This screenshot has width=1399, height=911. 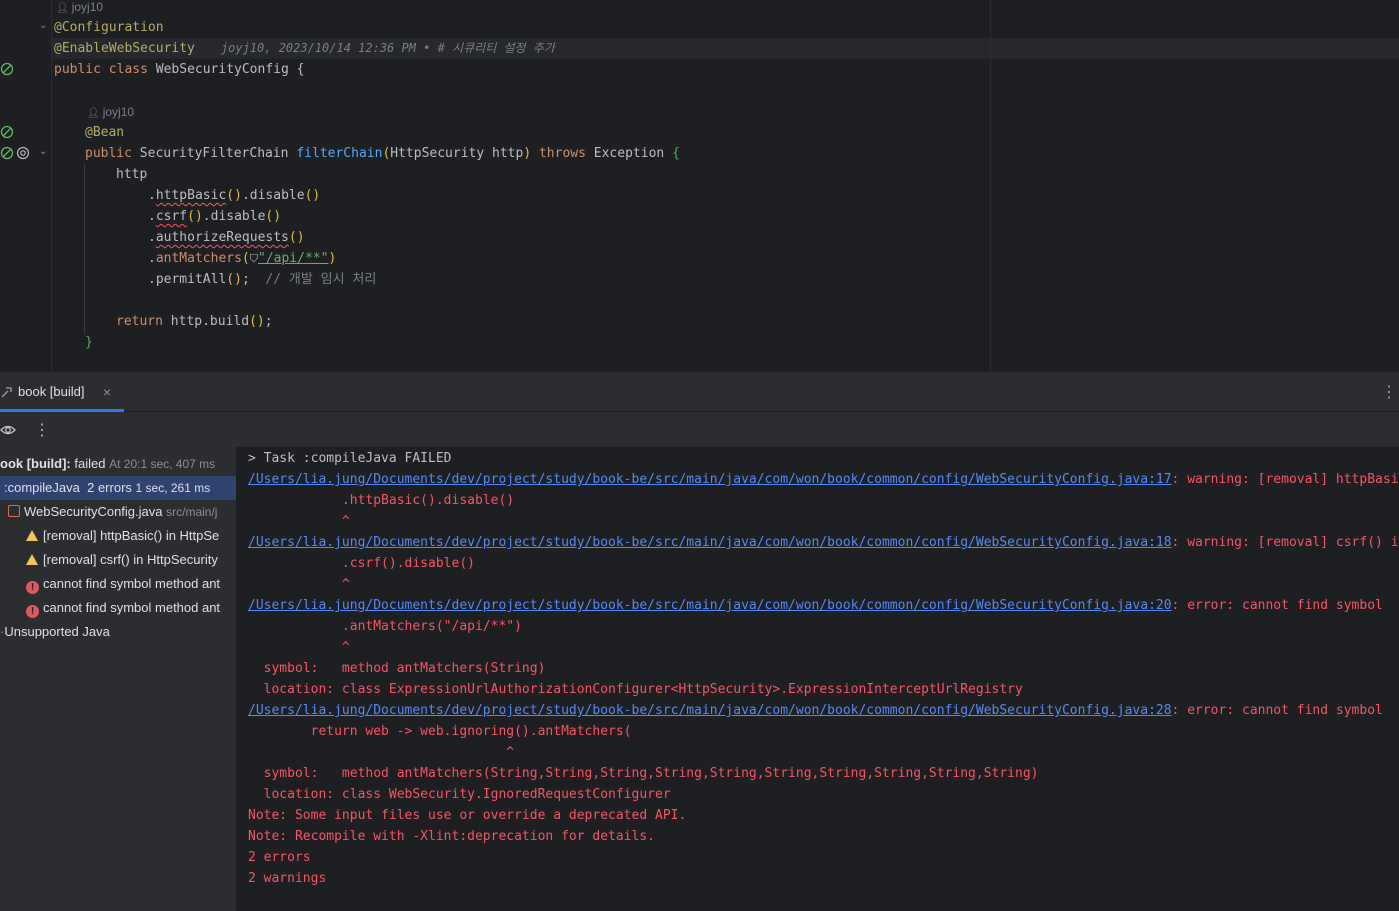 What do you see at coordinates (222, 69) in the screenshot?
I see `class-name: WebSecurityConfig` at bounding box center [222, 69].